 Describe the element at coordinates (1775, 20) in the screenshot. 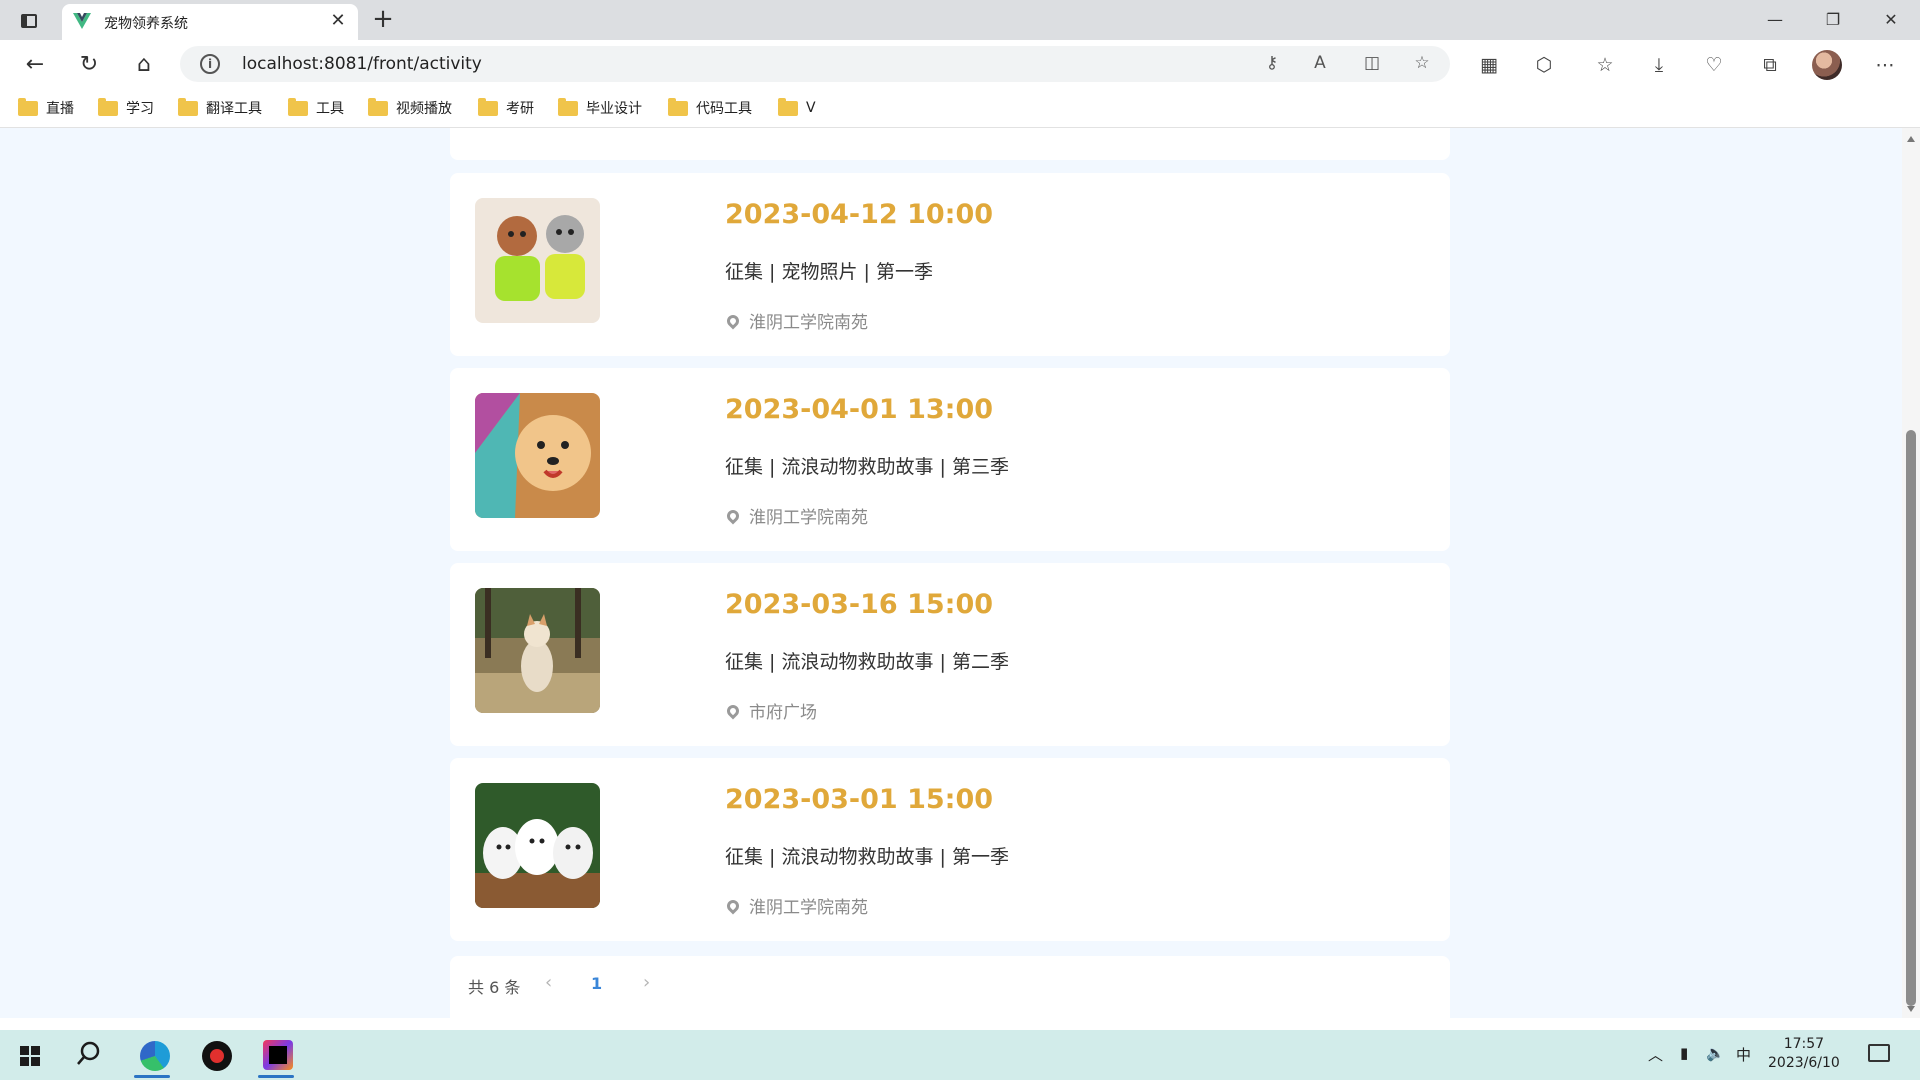

I see `minimize-button: —` at that location.